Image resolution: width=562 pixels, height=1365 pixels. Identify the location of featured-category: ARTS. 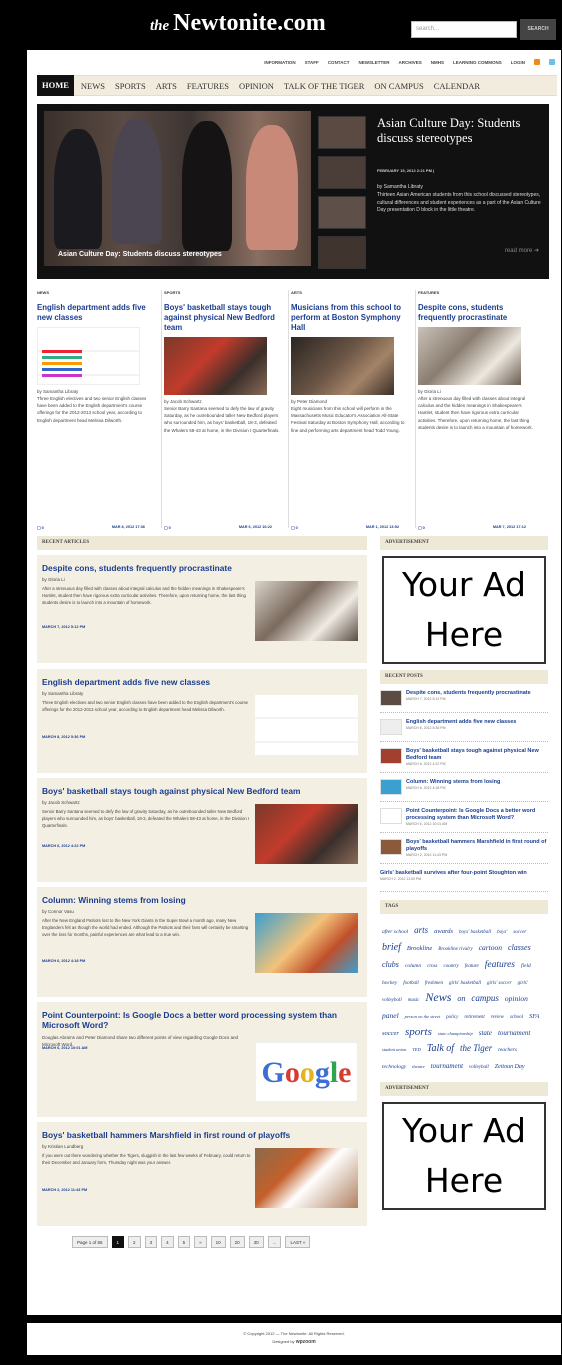
(351, 292).